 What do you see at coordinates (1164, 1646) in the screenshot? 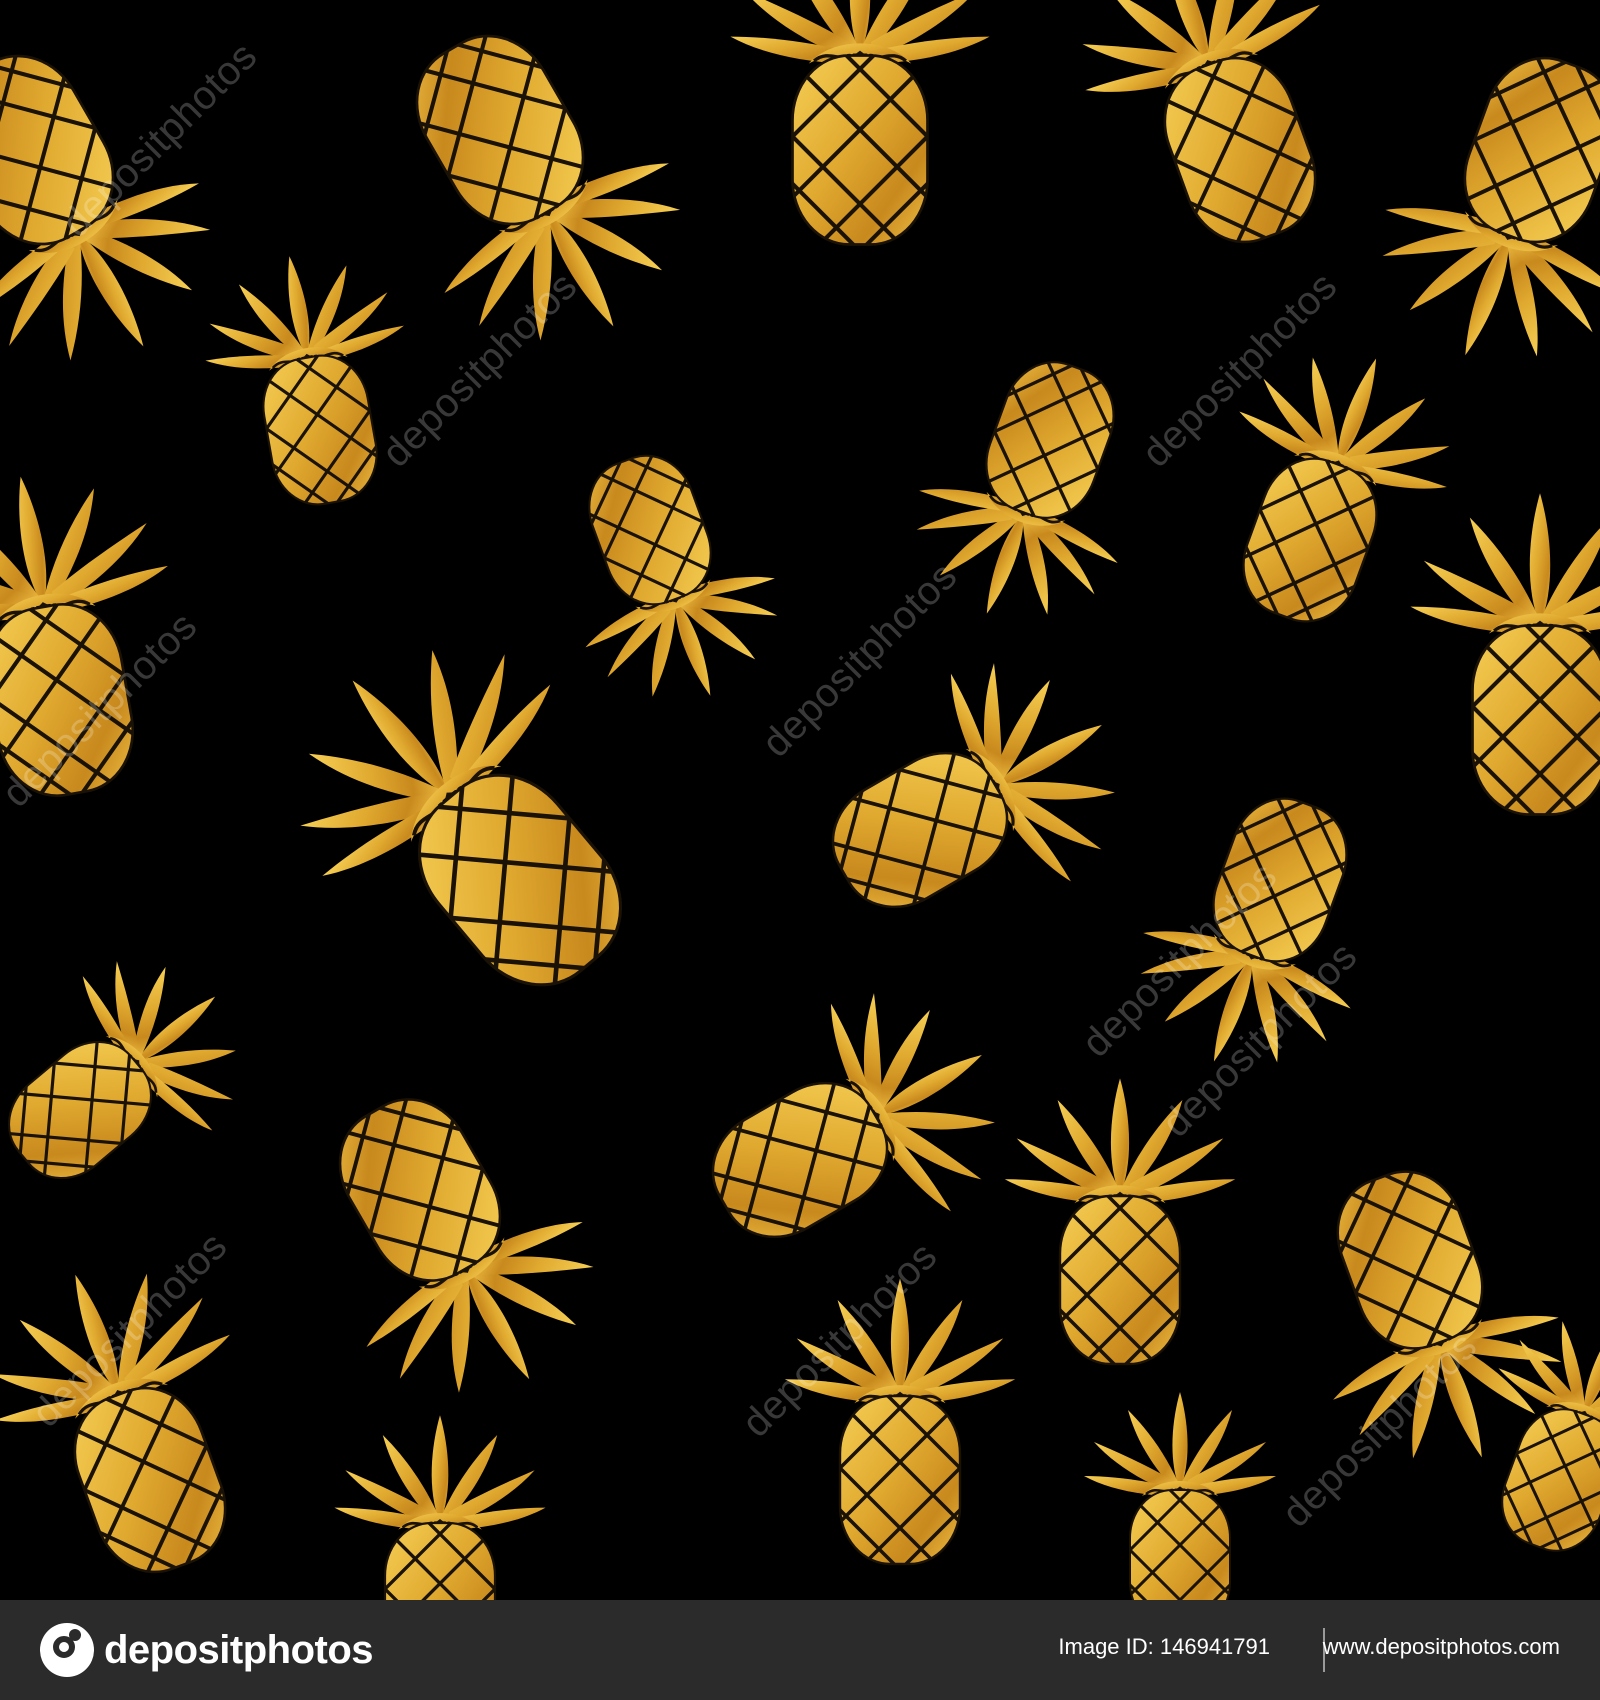
I see `image-id-label: Image ID: 146941791` at bounding box center [1164, 1646].